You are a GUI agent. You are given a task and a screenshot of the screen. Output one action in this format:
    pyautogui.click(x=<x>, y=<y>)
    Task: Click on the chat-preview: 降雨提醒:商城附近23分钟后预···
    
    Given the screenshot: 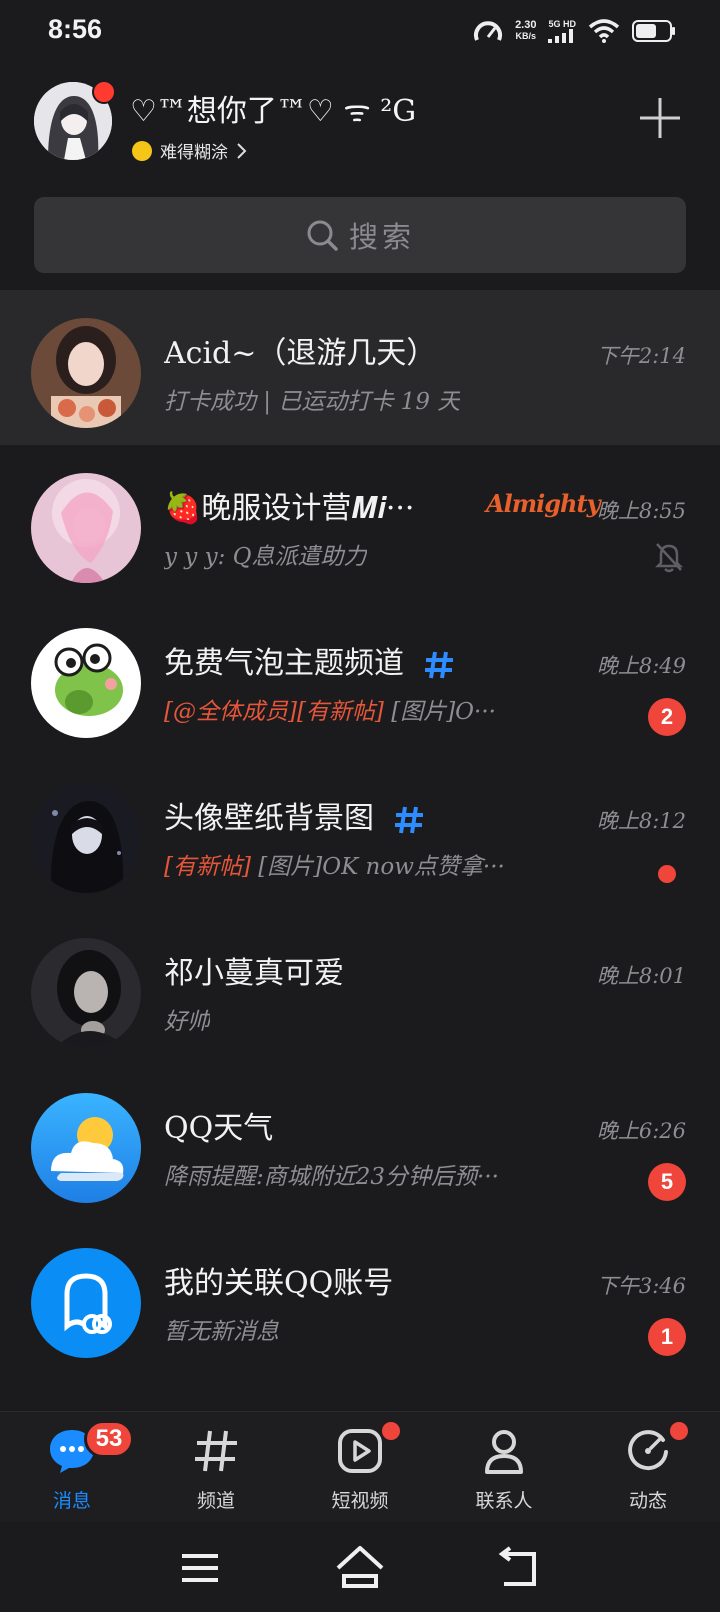 What is the action you would take?
    pyautogui.click(x=331, y=1177)
    